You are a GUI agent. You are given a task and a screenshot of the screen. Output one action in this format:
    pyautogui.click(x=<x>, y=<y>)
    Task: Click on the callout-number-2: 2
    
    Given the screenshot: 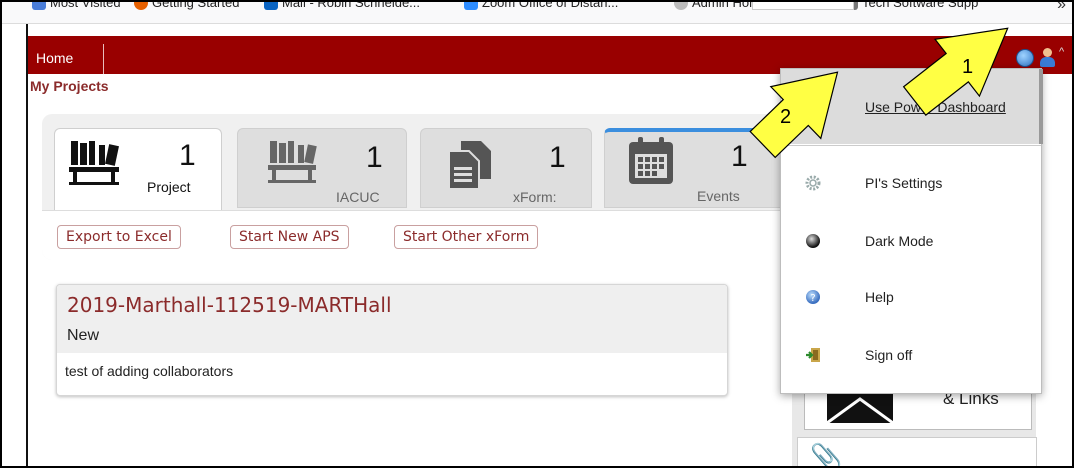 What is the action you would take?
    pyautogui.click(x=786, y=117)
    